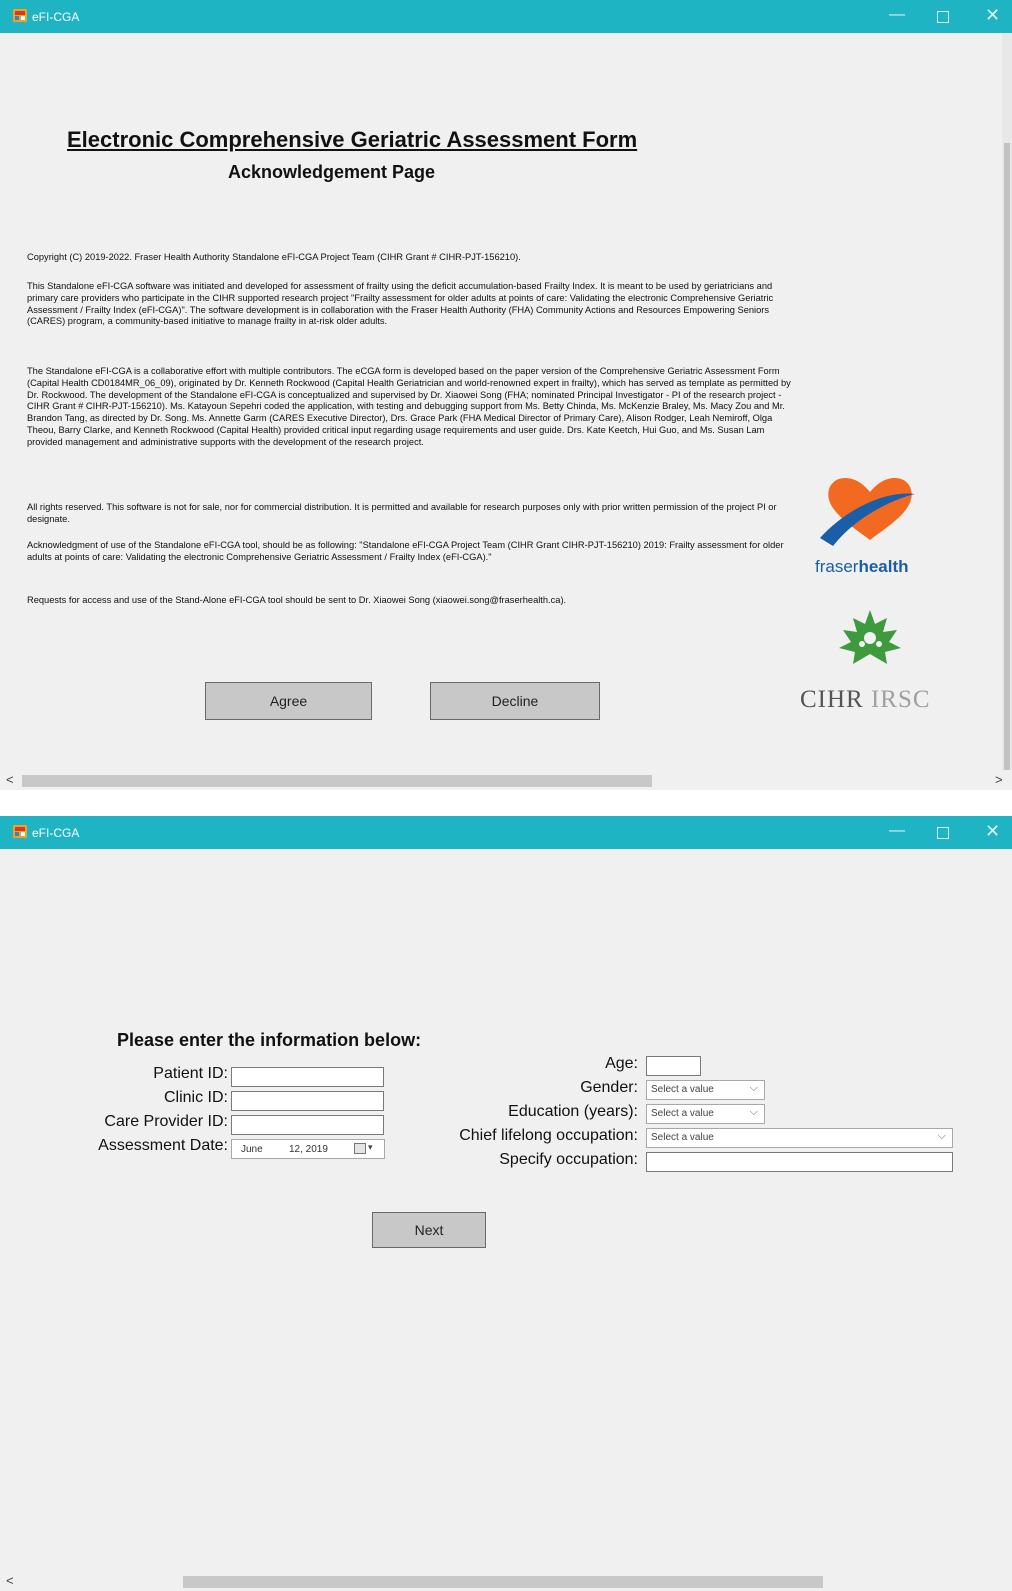 Image resolution: width=1012 pixels, height=1591 pixels. What do you see at coordinates (799, 1138) in the screenshot?
I see `occupation-select: Select a value ⌵` at bounding box center [799, 1138].